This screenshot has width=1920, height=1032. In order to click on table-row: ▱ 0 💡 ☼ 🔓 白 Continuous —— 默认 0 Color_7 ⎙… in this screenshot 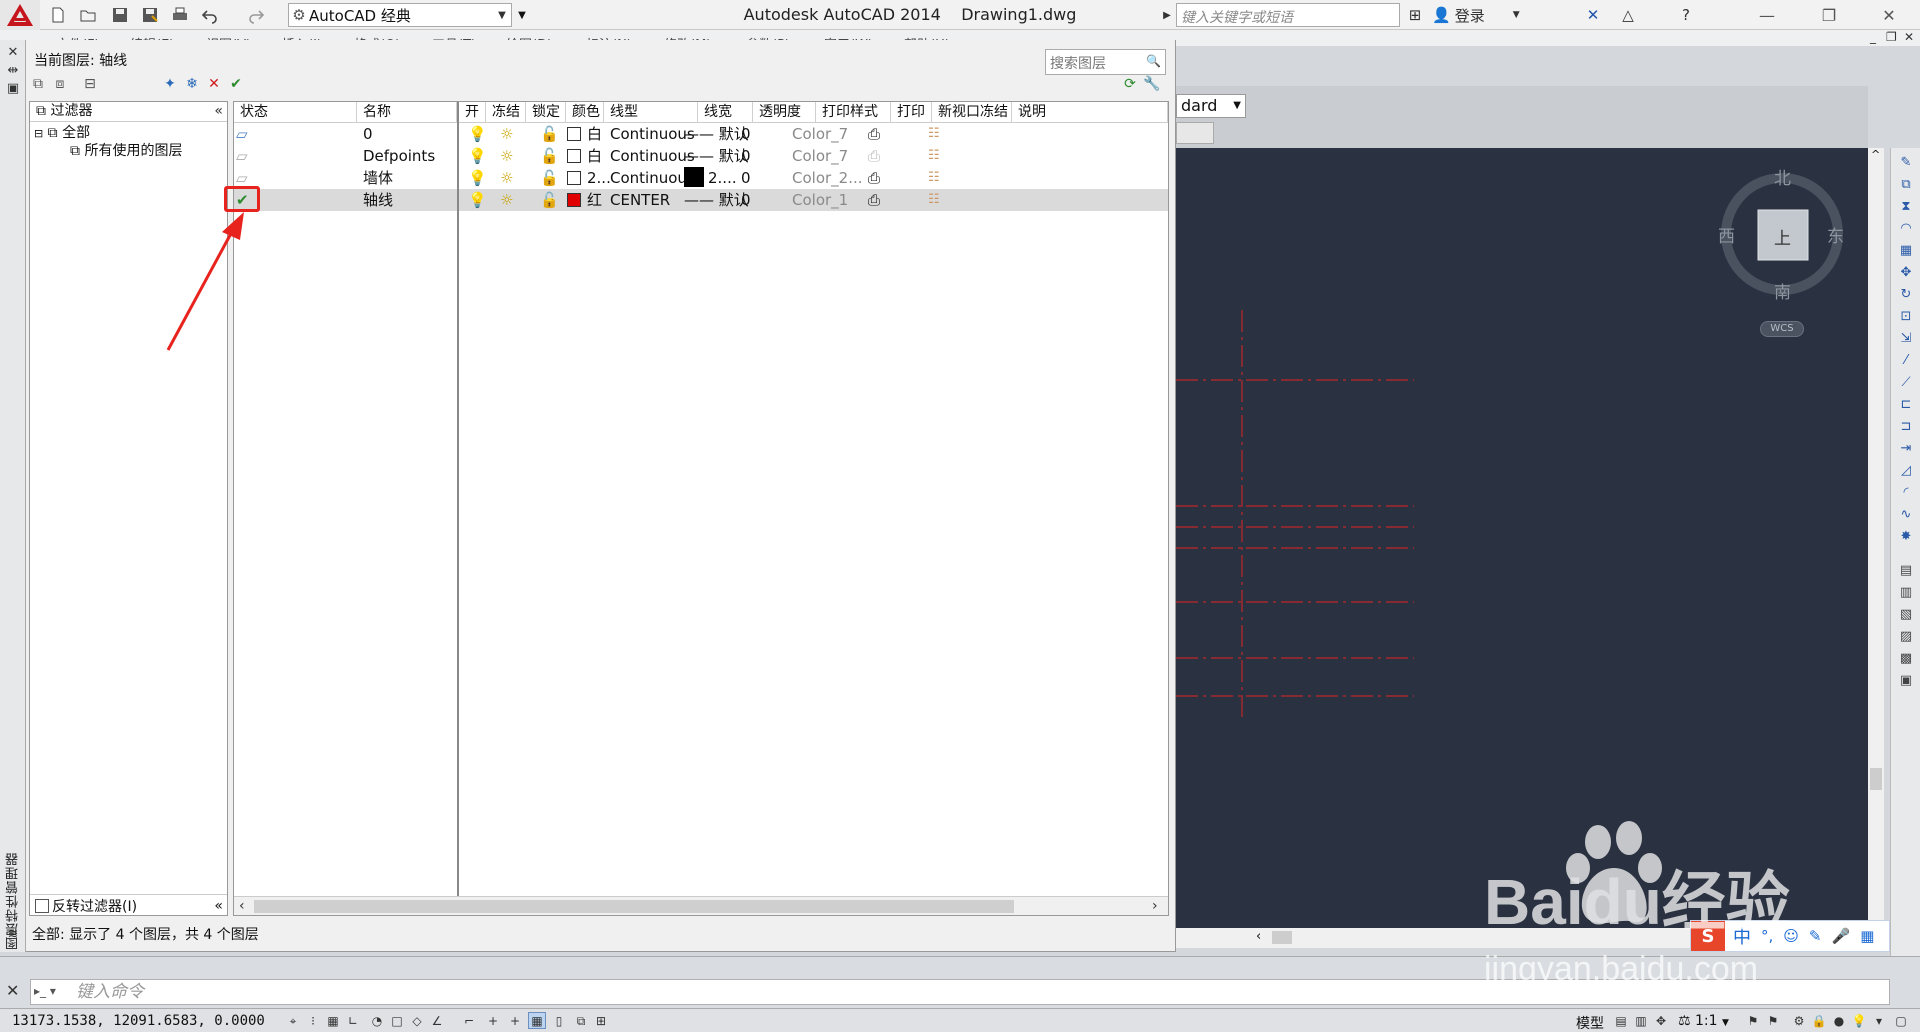, I will do `click(701, 134)`.